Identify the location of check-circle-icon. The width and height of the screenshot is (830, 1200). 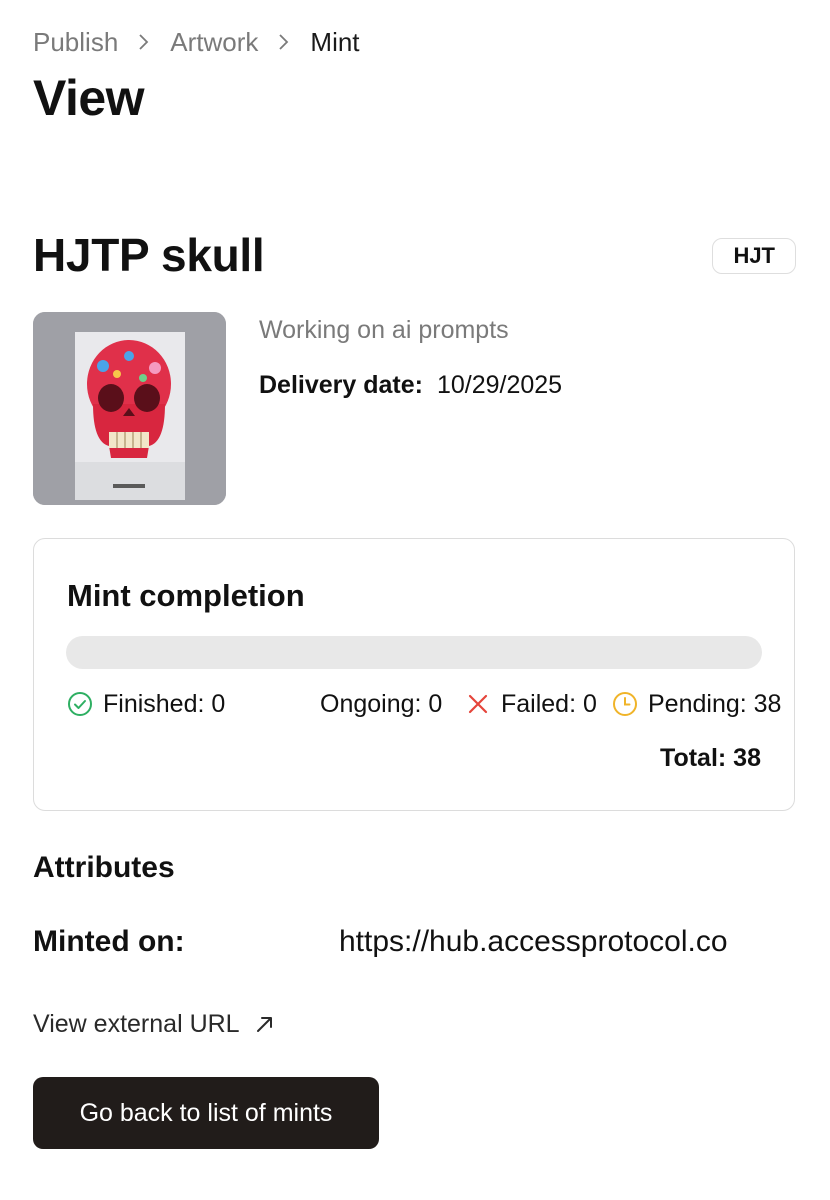
(80, 704).